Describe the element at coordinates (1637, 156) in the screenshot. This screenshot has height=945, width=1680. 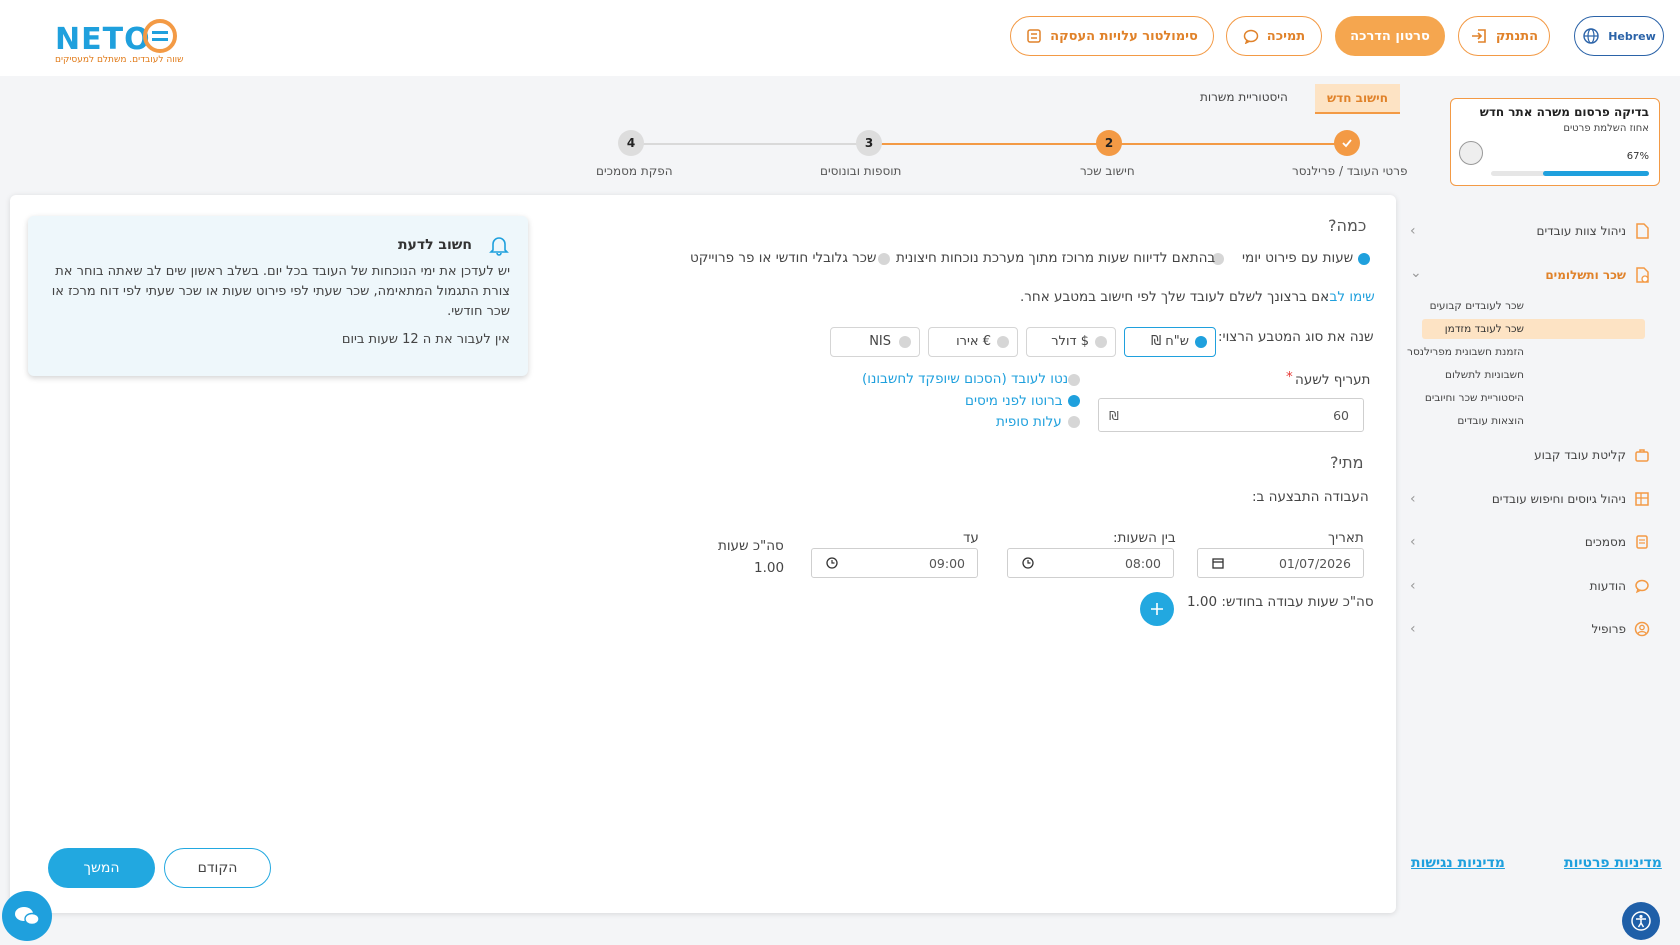
I see `profile-percent-text: 67%` at that location.